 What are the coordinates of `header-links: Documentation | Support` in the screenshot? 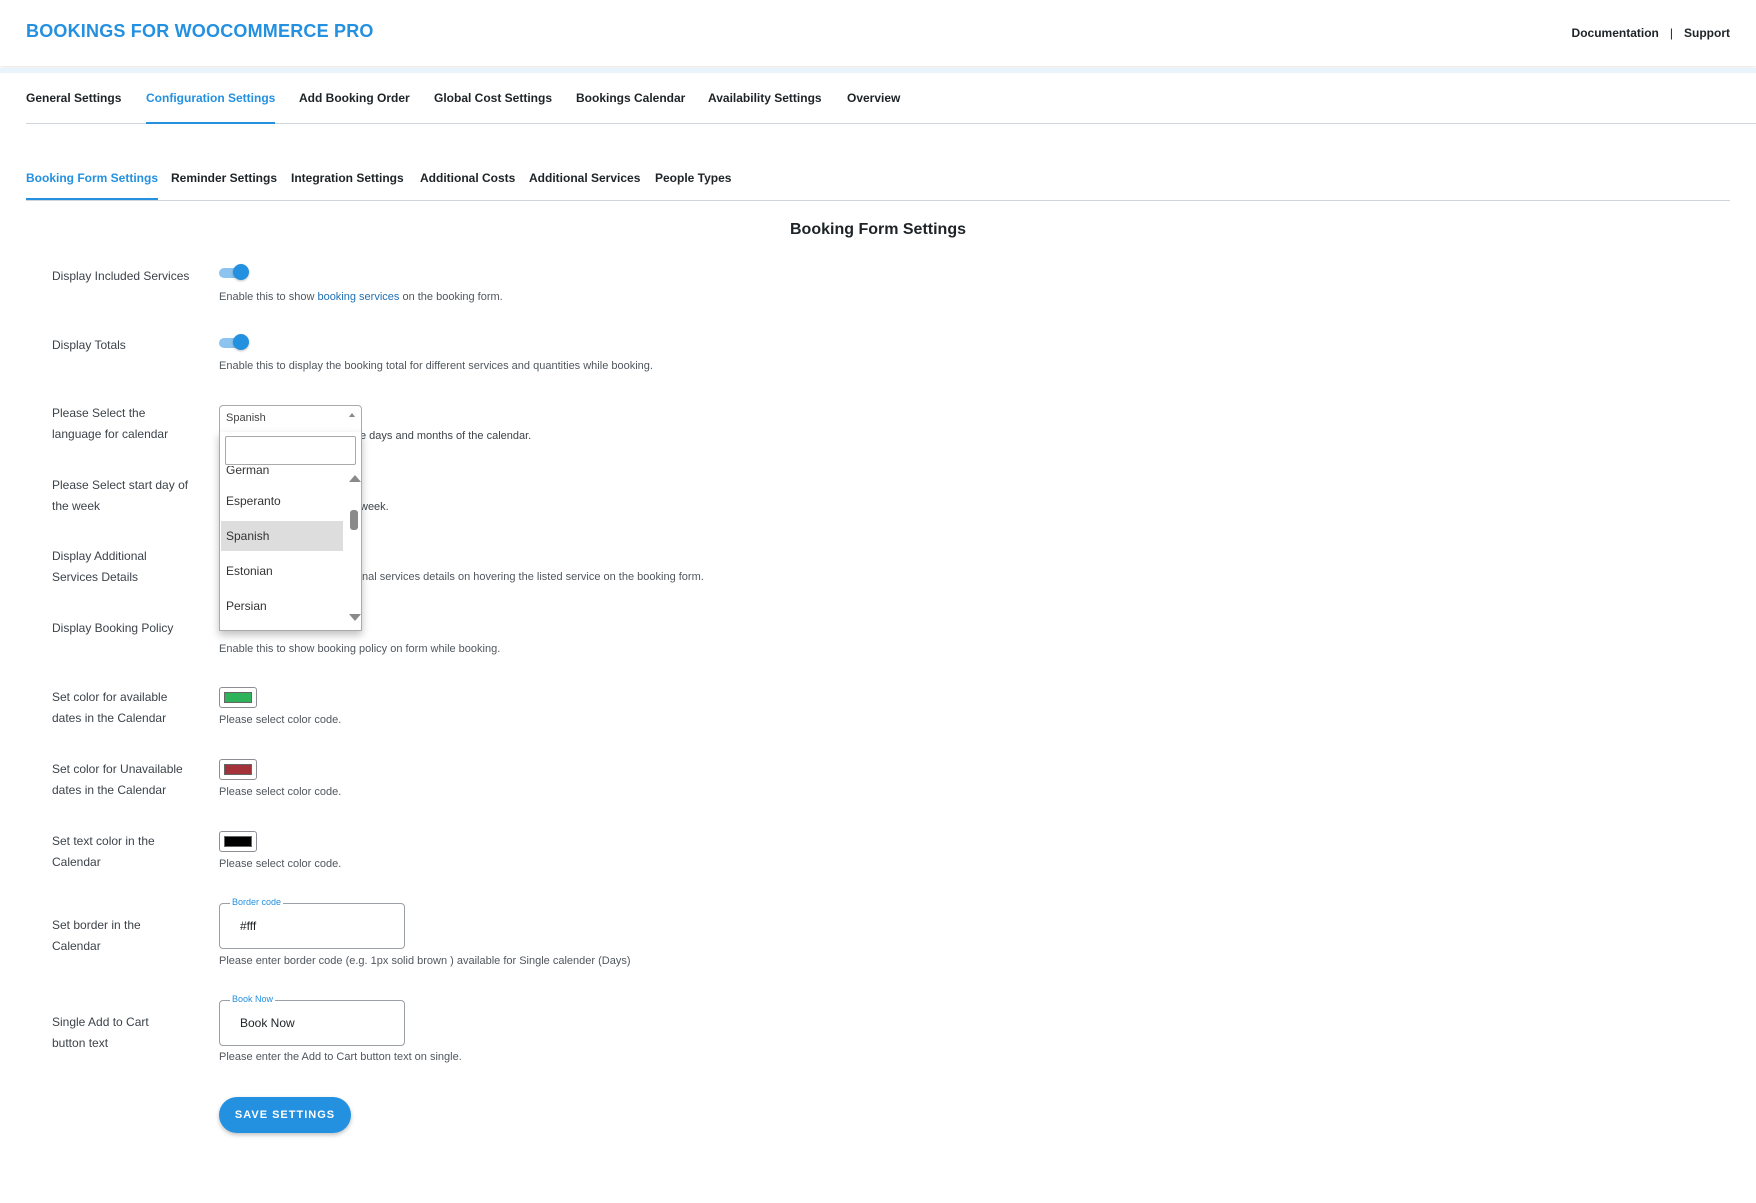 It's located at (1651, 33).